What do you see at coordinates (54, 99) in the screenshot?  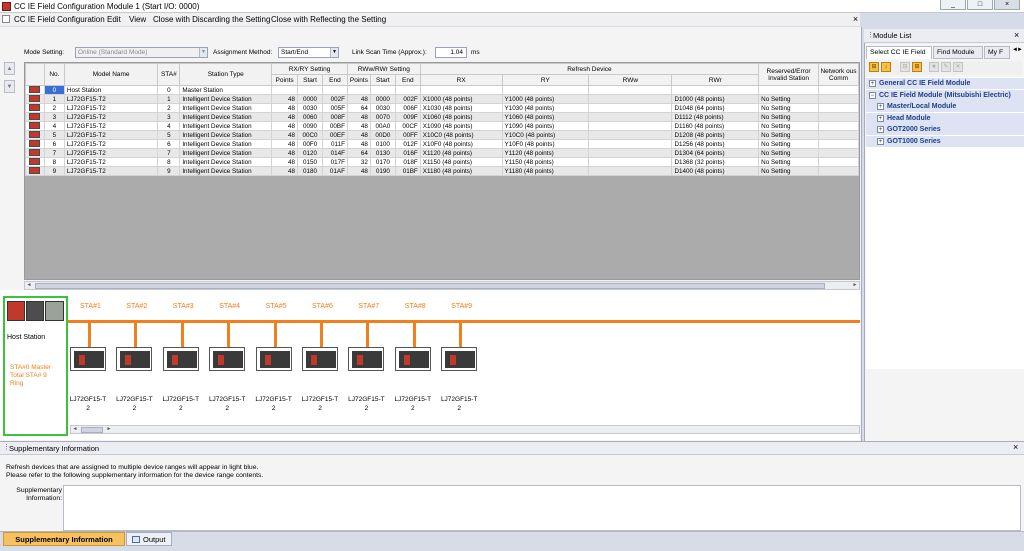 I see `cell-no: 1` at bounding box center [54, 99].